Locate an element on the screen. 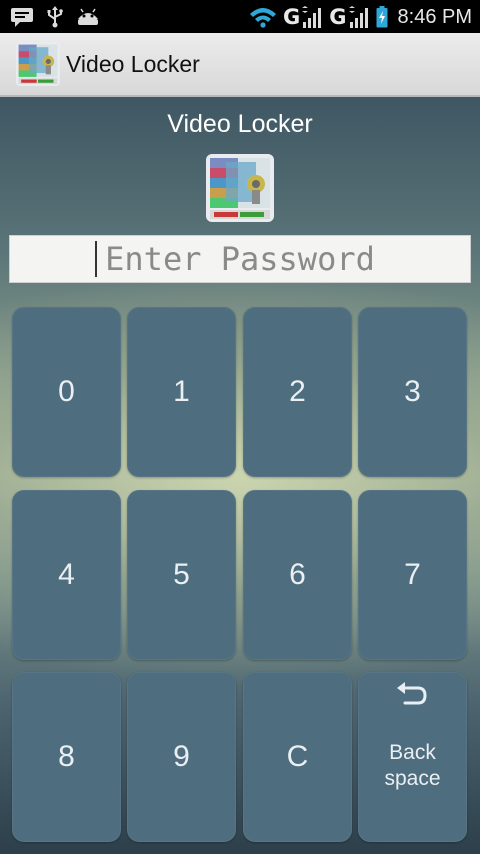 The image size is (480, 854). key-8: 8 is located at coordinates (66, 757).